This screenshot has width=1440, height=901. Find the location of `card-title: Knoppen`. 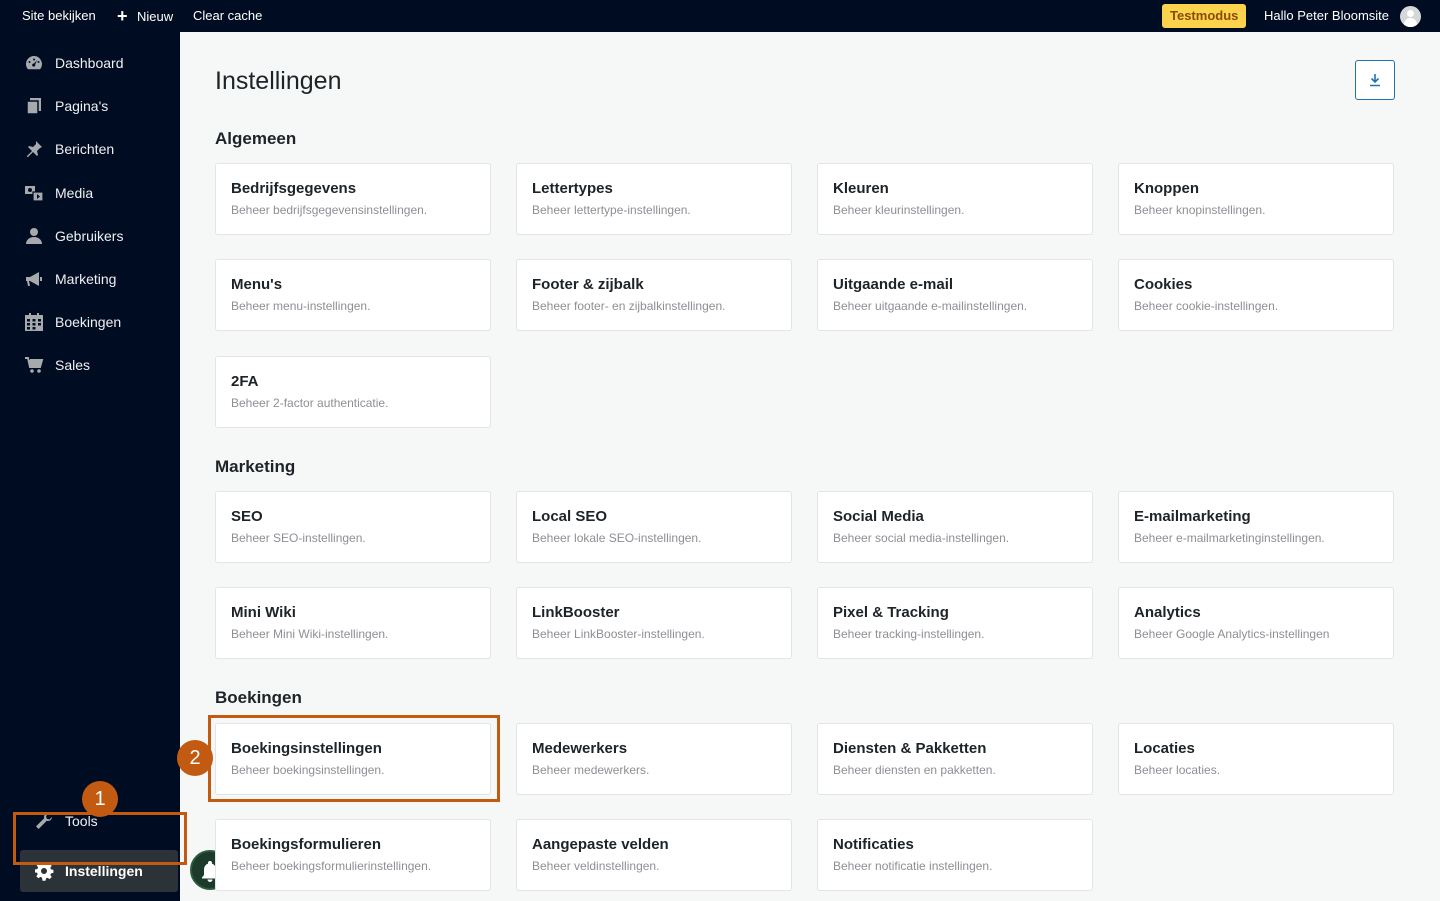

card-title: Knoppen is located at coordinates (1166, 188).